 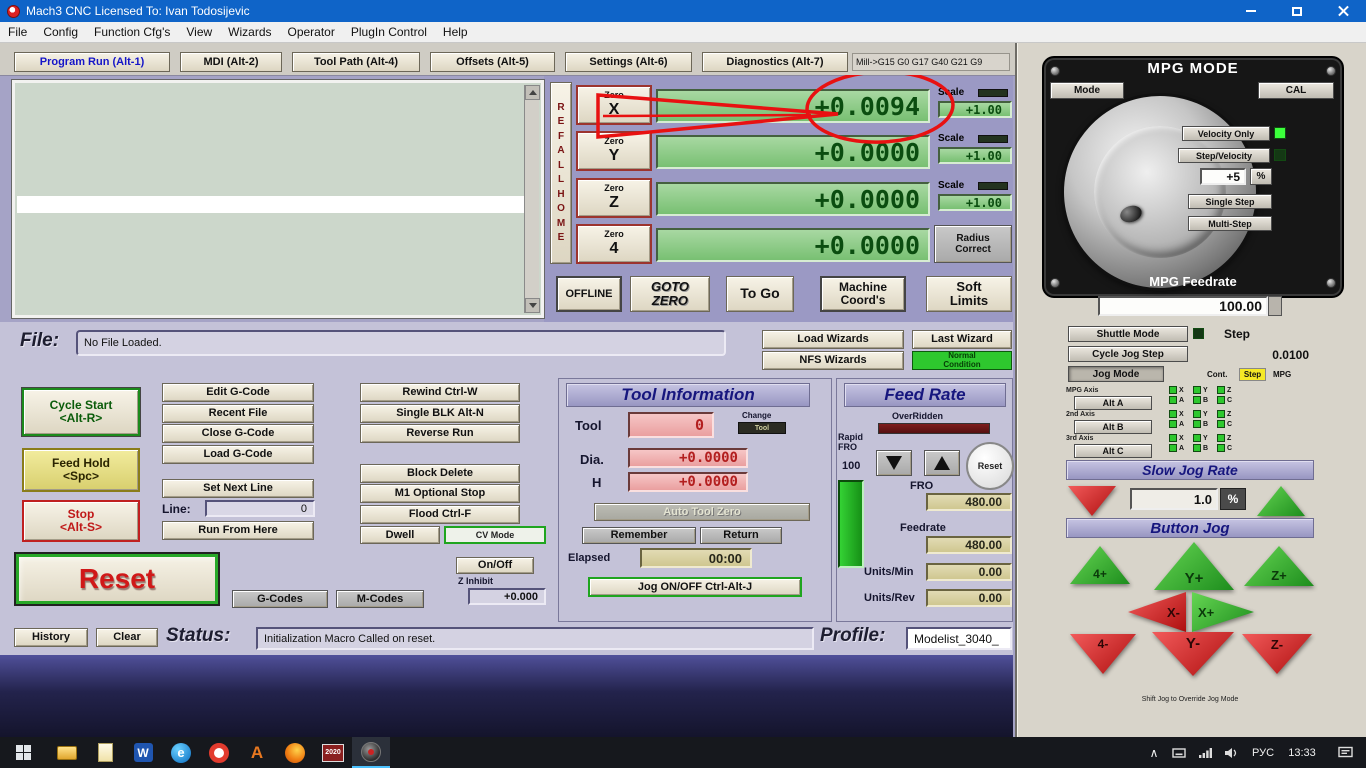 What do you see at coordinates (356, 62) in the screenshot?
I see `tab-tool-path: Tool Path (Alt-4)` at bounding box center [356, 62].